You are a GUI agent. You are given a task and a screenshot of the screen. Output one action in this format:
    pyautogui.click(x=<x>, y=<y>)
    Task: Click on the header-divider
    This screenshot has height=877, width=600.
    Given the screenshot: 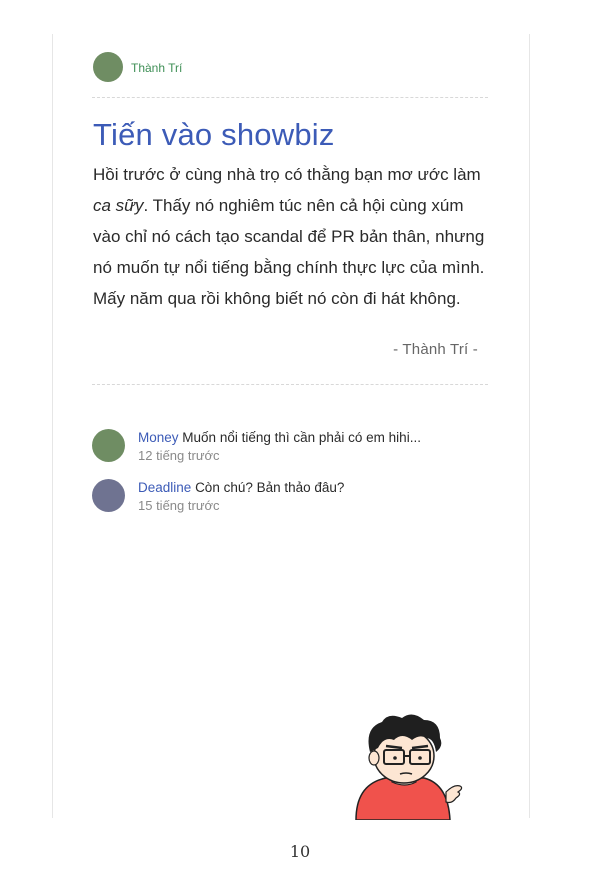 What is the action you would take?
    pyautogui.click(x=290, y=97)
    